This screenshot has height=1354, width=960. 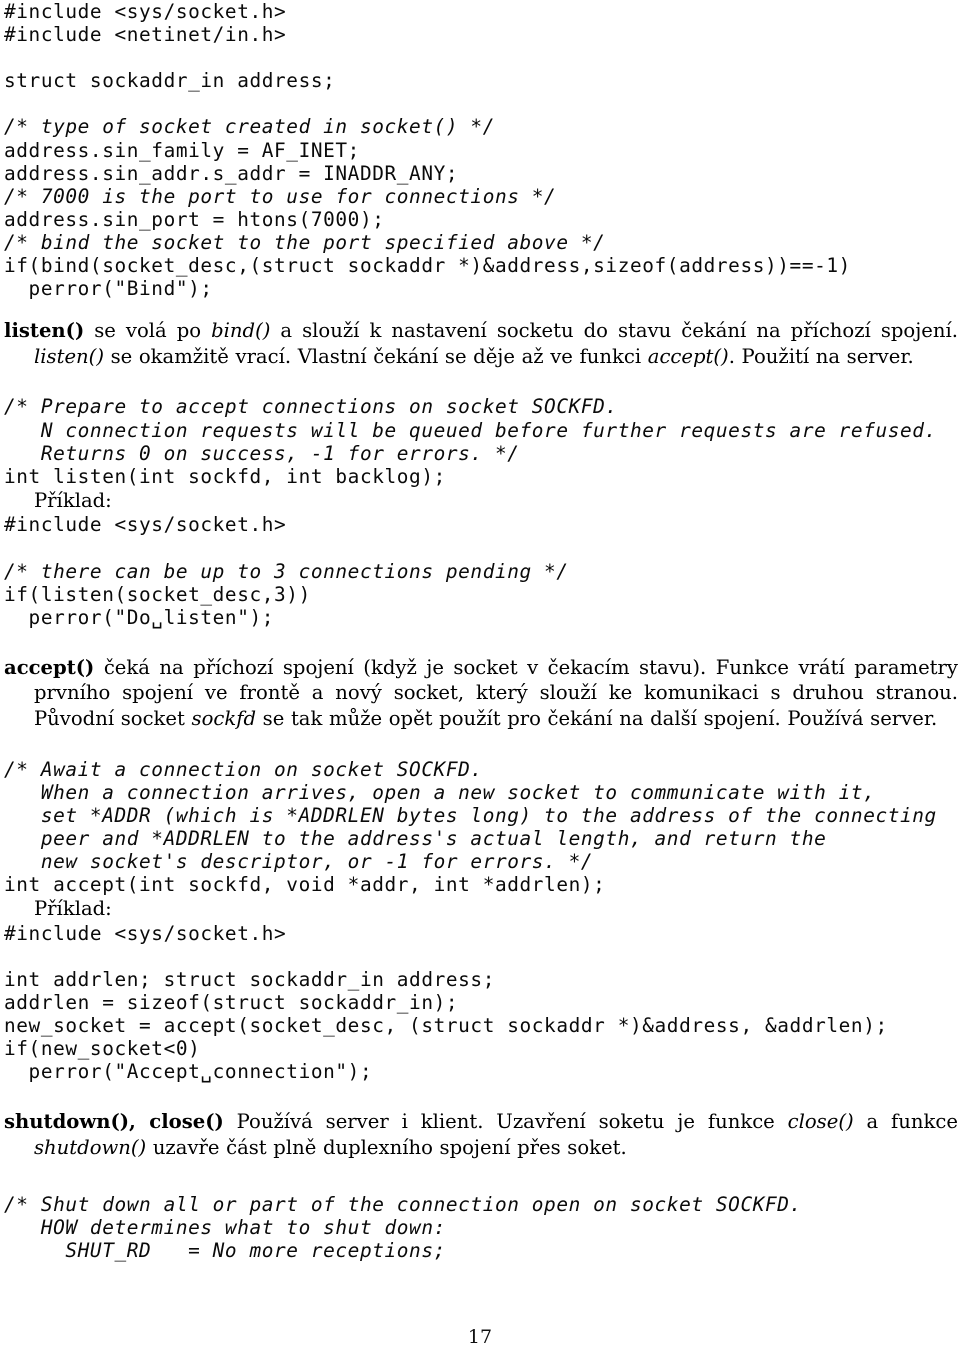 I want to click on paragraph-text: se volá po, so click(x=148, y=331).